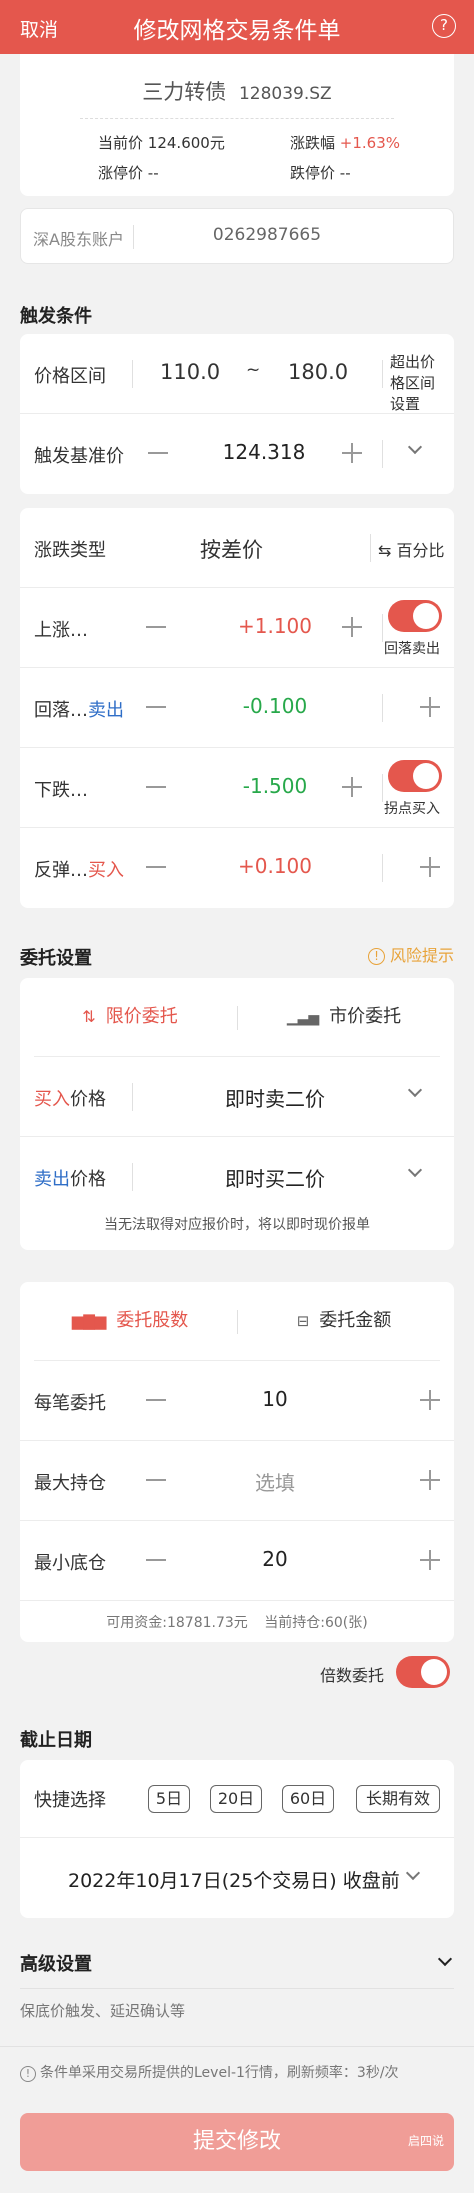  Describe the element at coordinates (231, 549) in the screenshot. I see `change-type-value: 按差价` at that location.